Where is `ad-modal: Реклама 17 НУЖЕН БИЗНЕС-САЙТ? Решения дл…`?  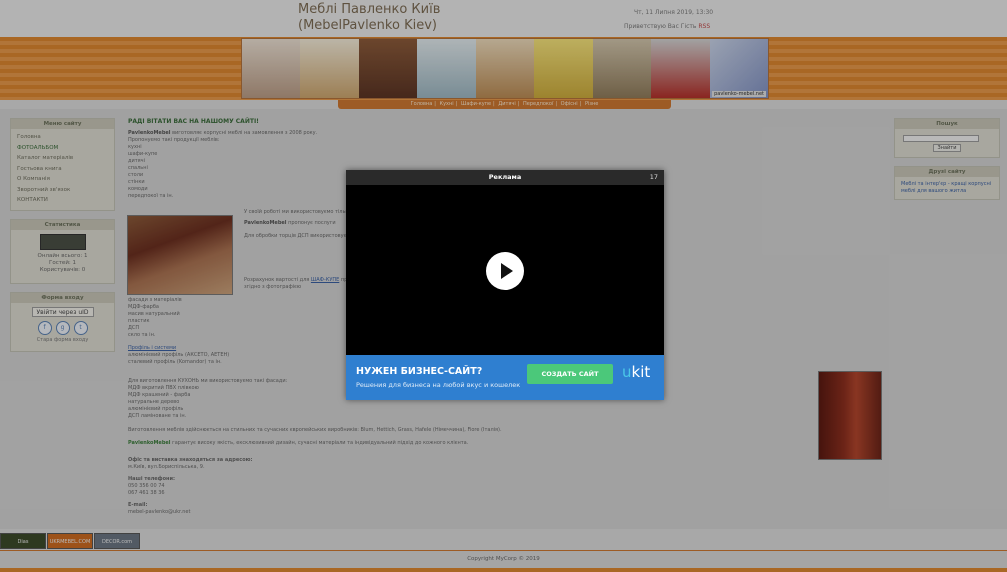 ad-modal: Реклама 17 НУЖЕН БИЗНЕС-САЙТ? Решения дл… is located at coordinates (505, 285).